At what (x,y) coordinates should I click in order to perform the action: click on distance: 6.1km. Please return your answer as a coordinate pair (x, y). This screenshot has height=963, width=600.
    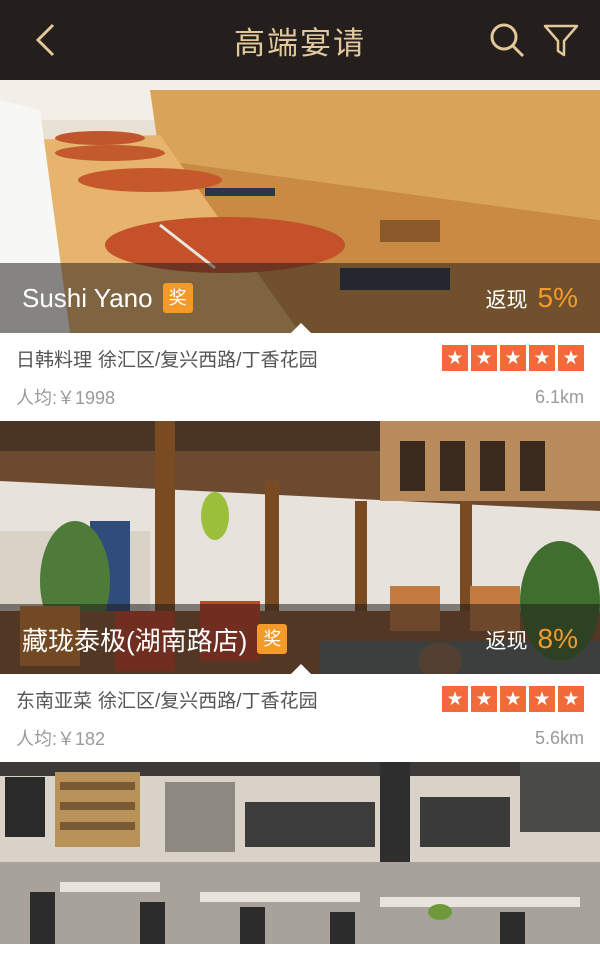
    Looking at the image, I should click on (559, 396).